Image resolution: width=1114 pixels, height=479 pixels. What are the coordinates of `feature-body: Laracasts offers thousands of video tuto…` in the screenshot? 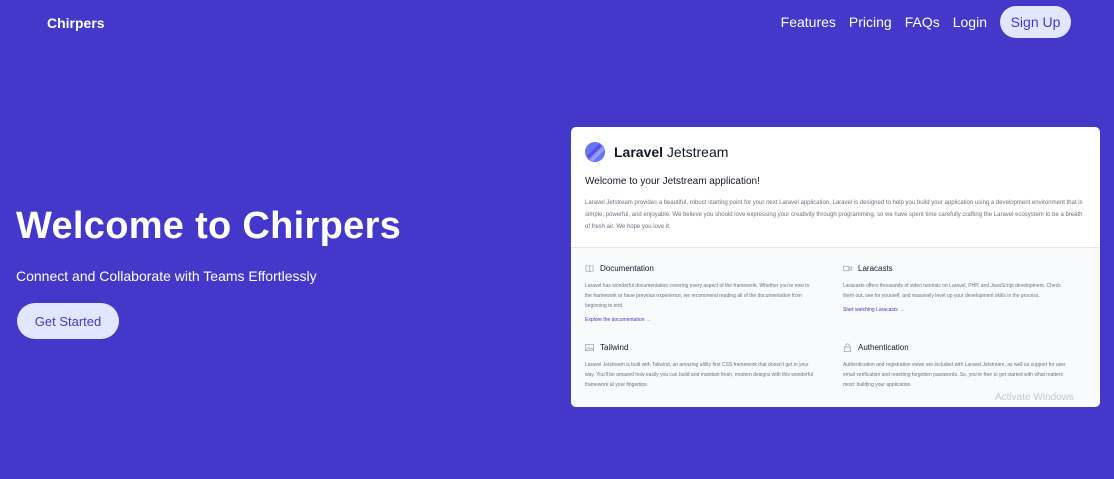 It's located at (952, 291).